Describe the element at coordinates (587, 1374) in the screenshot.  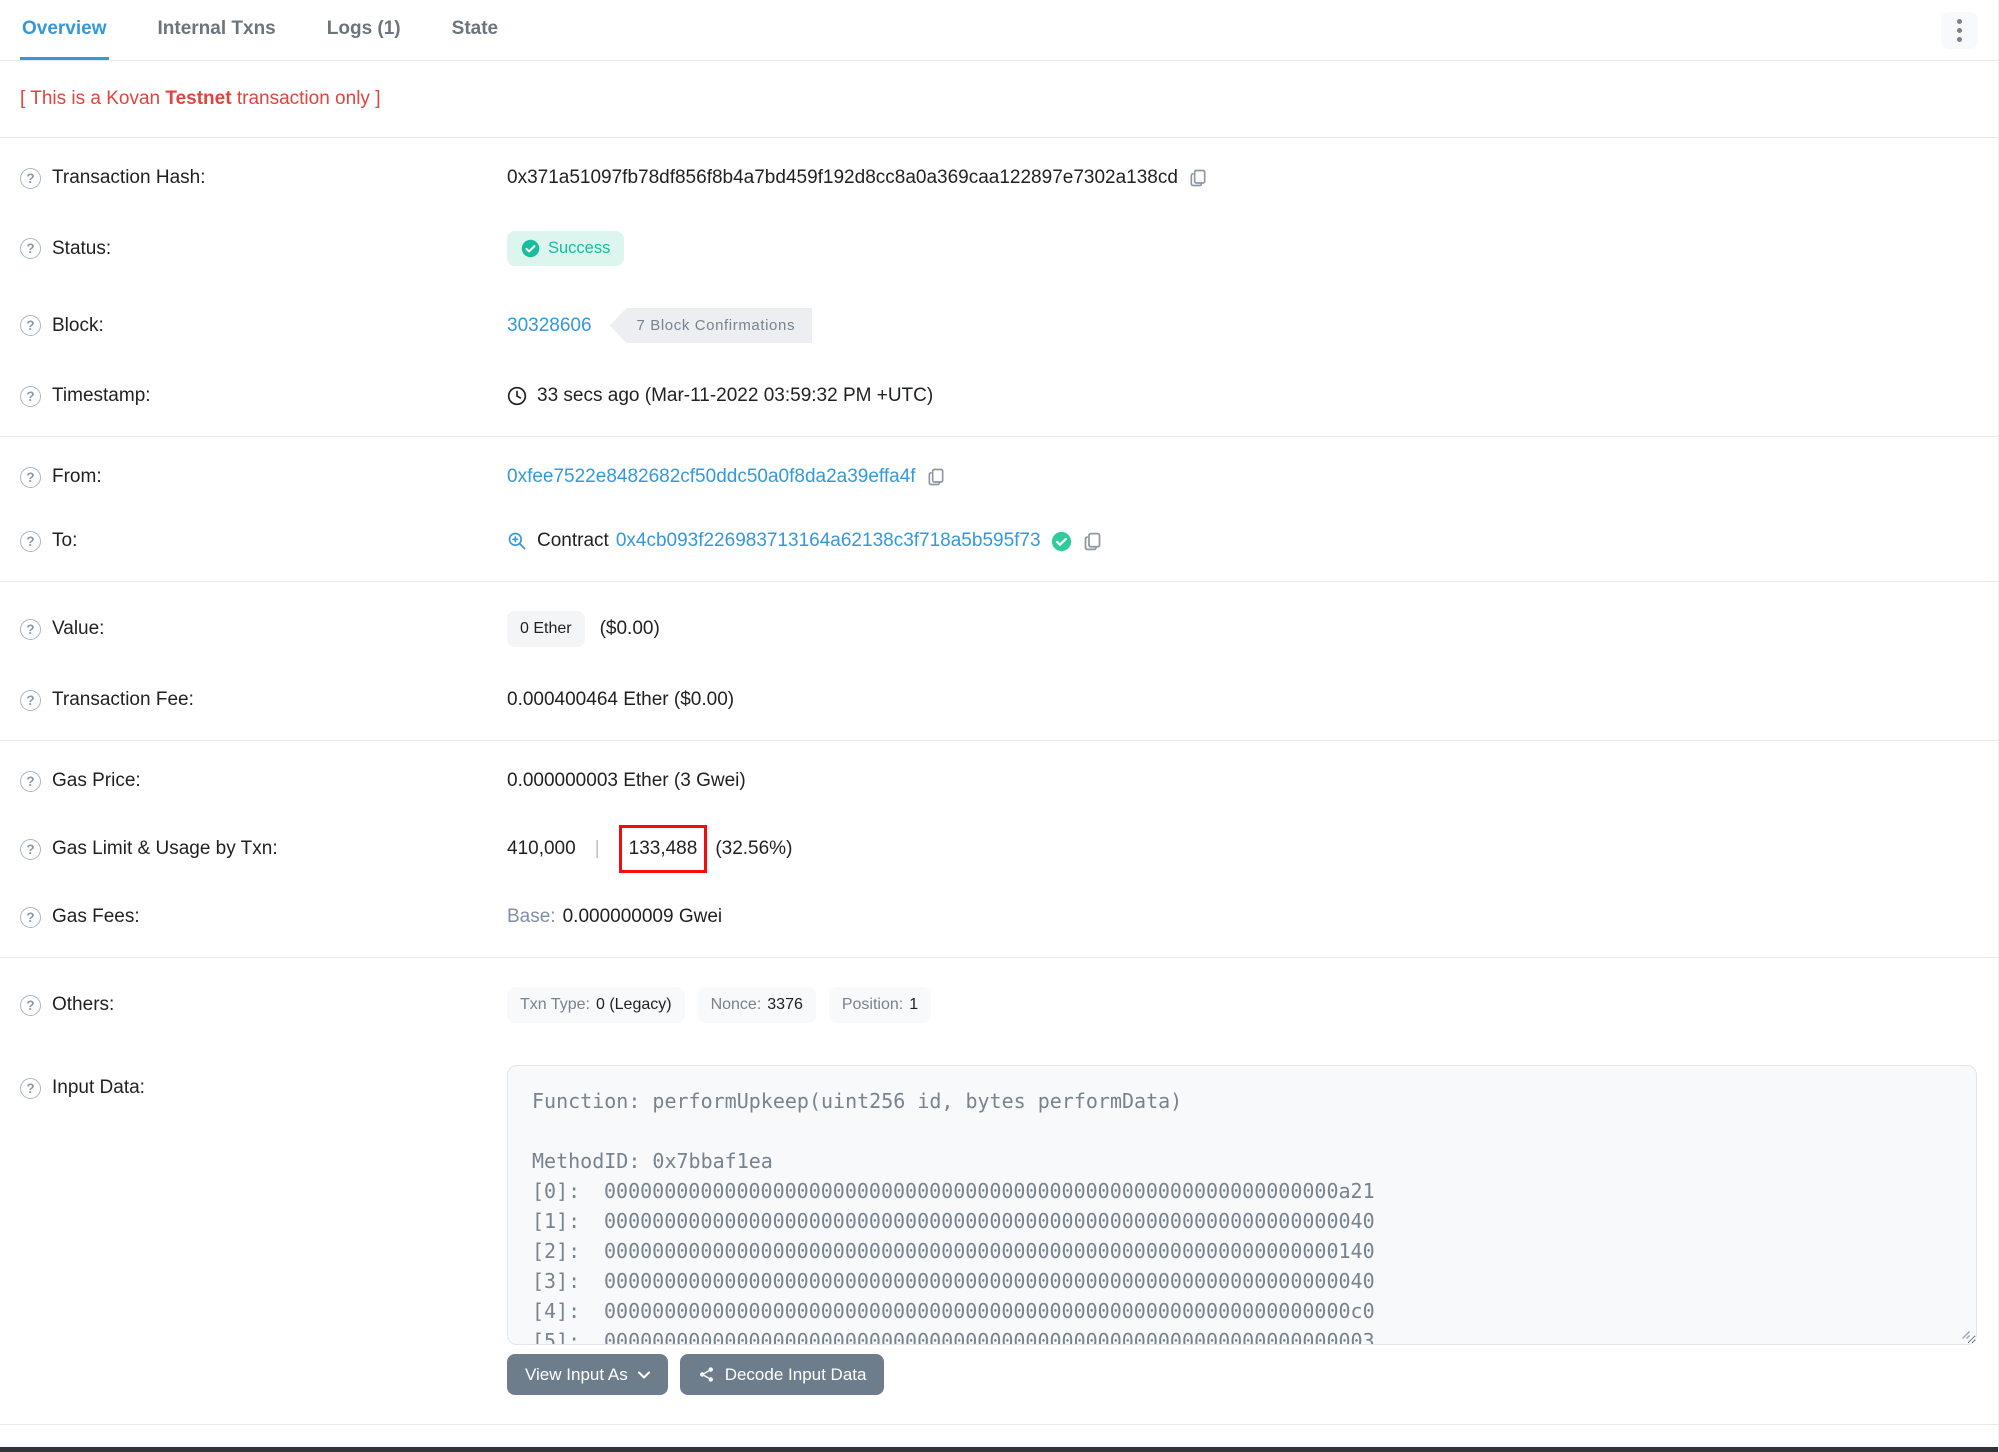
I see `view-input-as-button: View Input As` at that location.